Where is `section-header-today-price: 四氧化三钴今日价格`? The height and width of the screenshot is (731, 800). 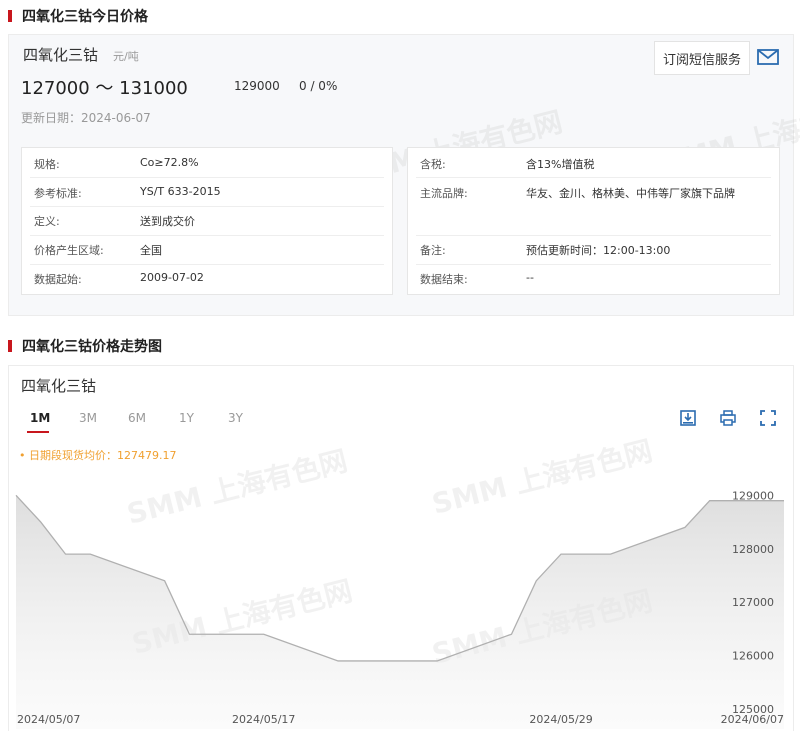 section-header-today-price: 四氧化三钴今日价格 is located at coordinates (78, 16).